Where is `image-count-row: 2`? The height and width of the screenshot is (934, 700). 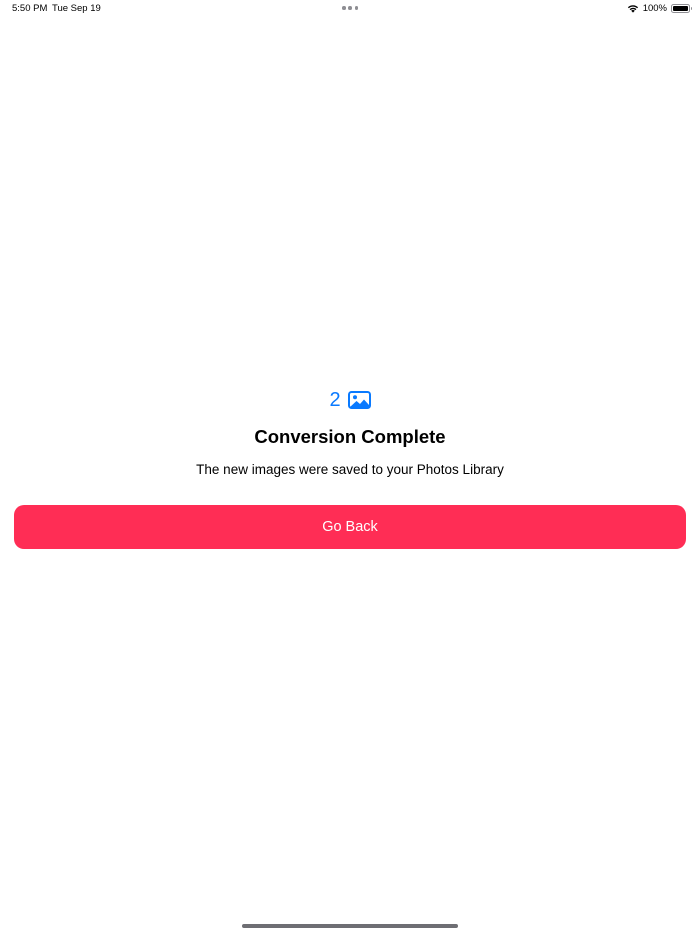
image-count-row: 2 is located at coordinates (350, 400).